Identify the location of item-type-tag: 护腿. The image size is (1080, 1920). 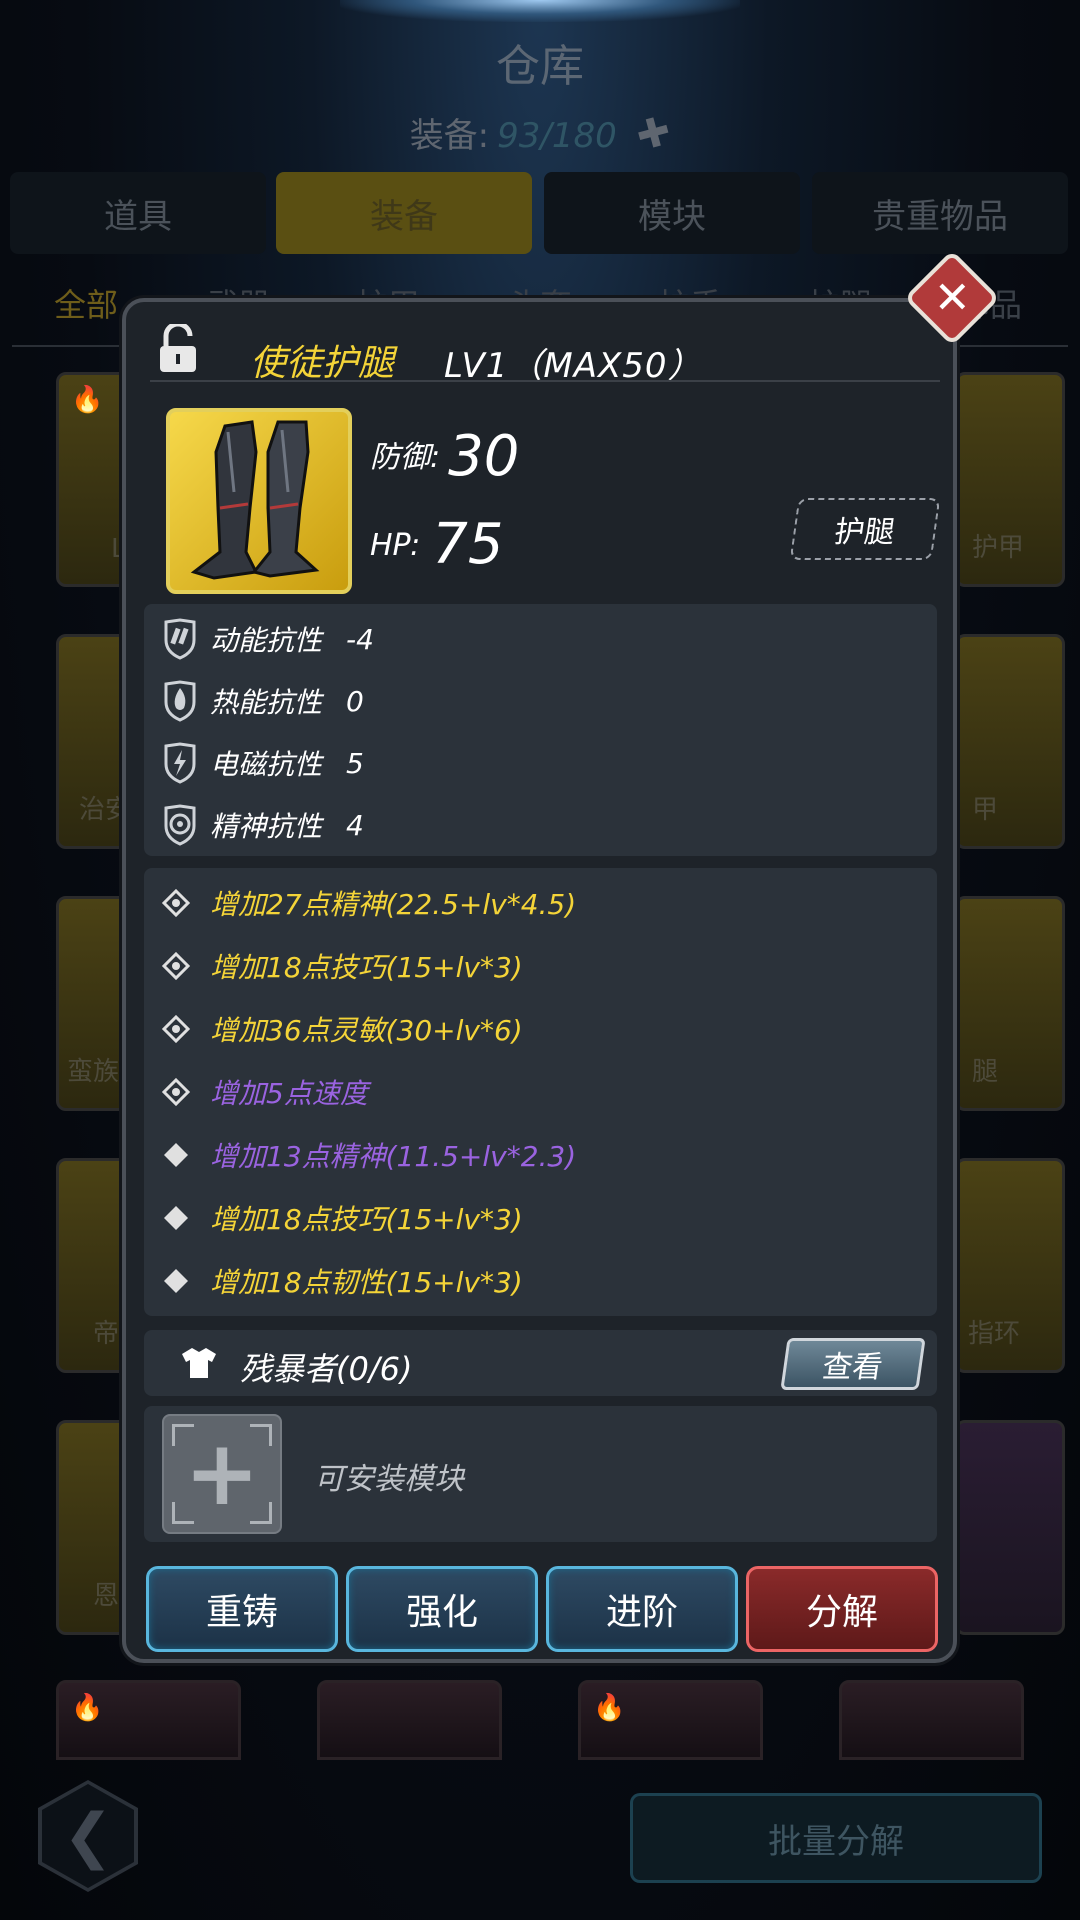
(865, 529).